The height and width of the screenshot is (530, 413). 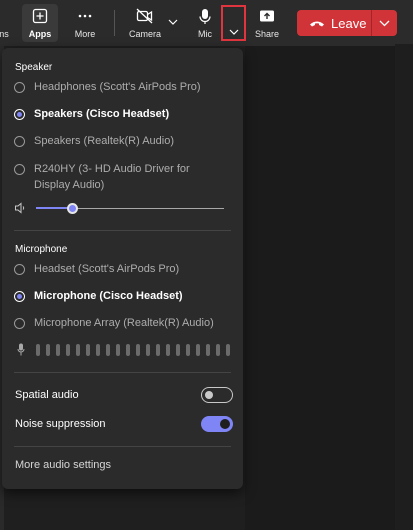 What do you see at coordinates (124, 424) in the screenshot?
I see `noise-suppression-row: Noise suppression` at bounding box center [124, 424].